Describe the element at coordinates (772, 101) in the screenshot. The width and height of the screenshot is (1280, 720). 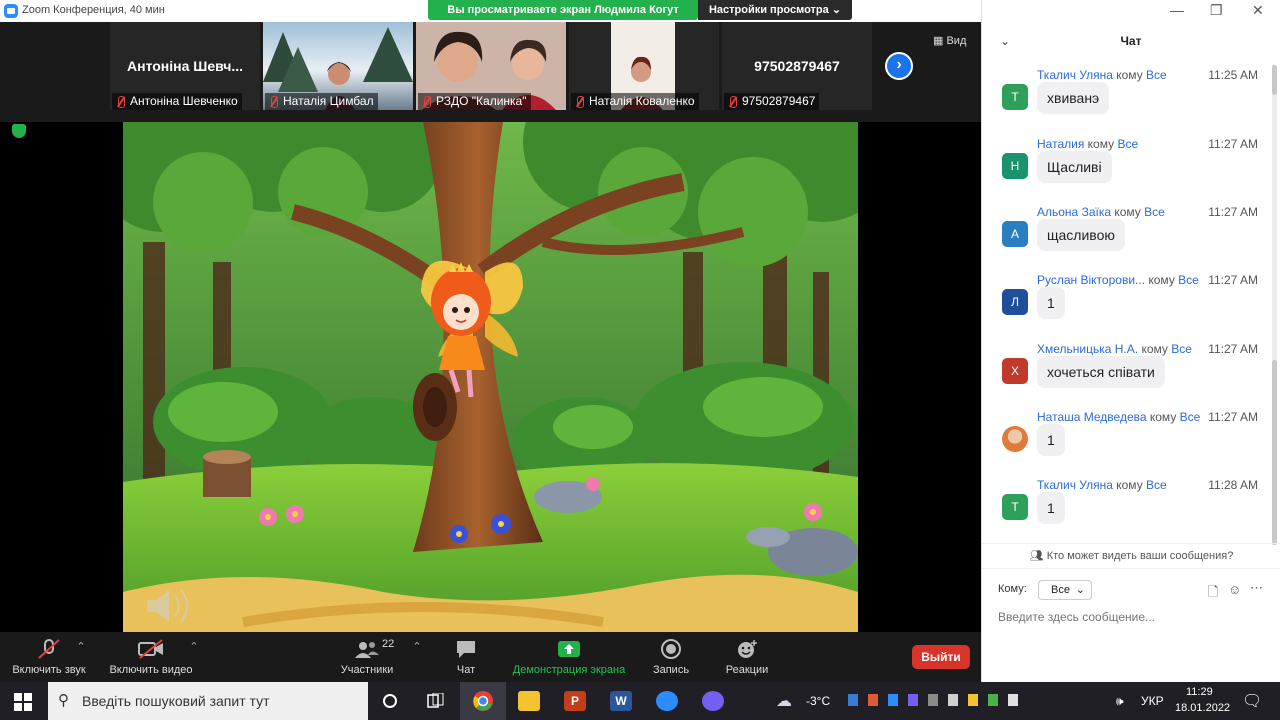
I see `participant-label: 97502879467` at that location.